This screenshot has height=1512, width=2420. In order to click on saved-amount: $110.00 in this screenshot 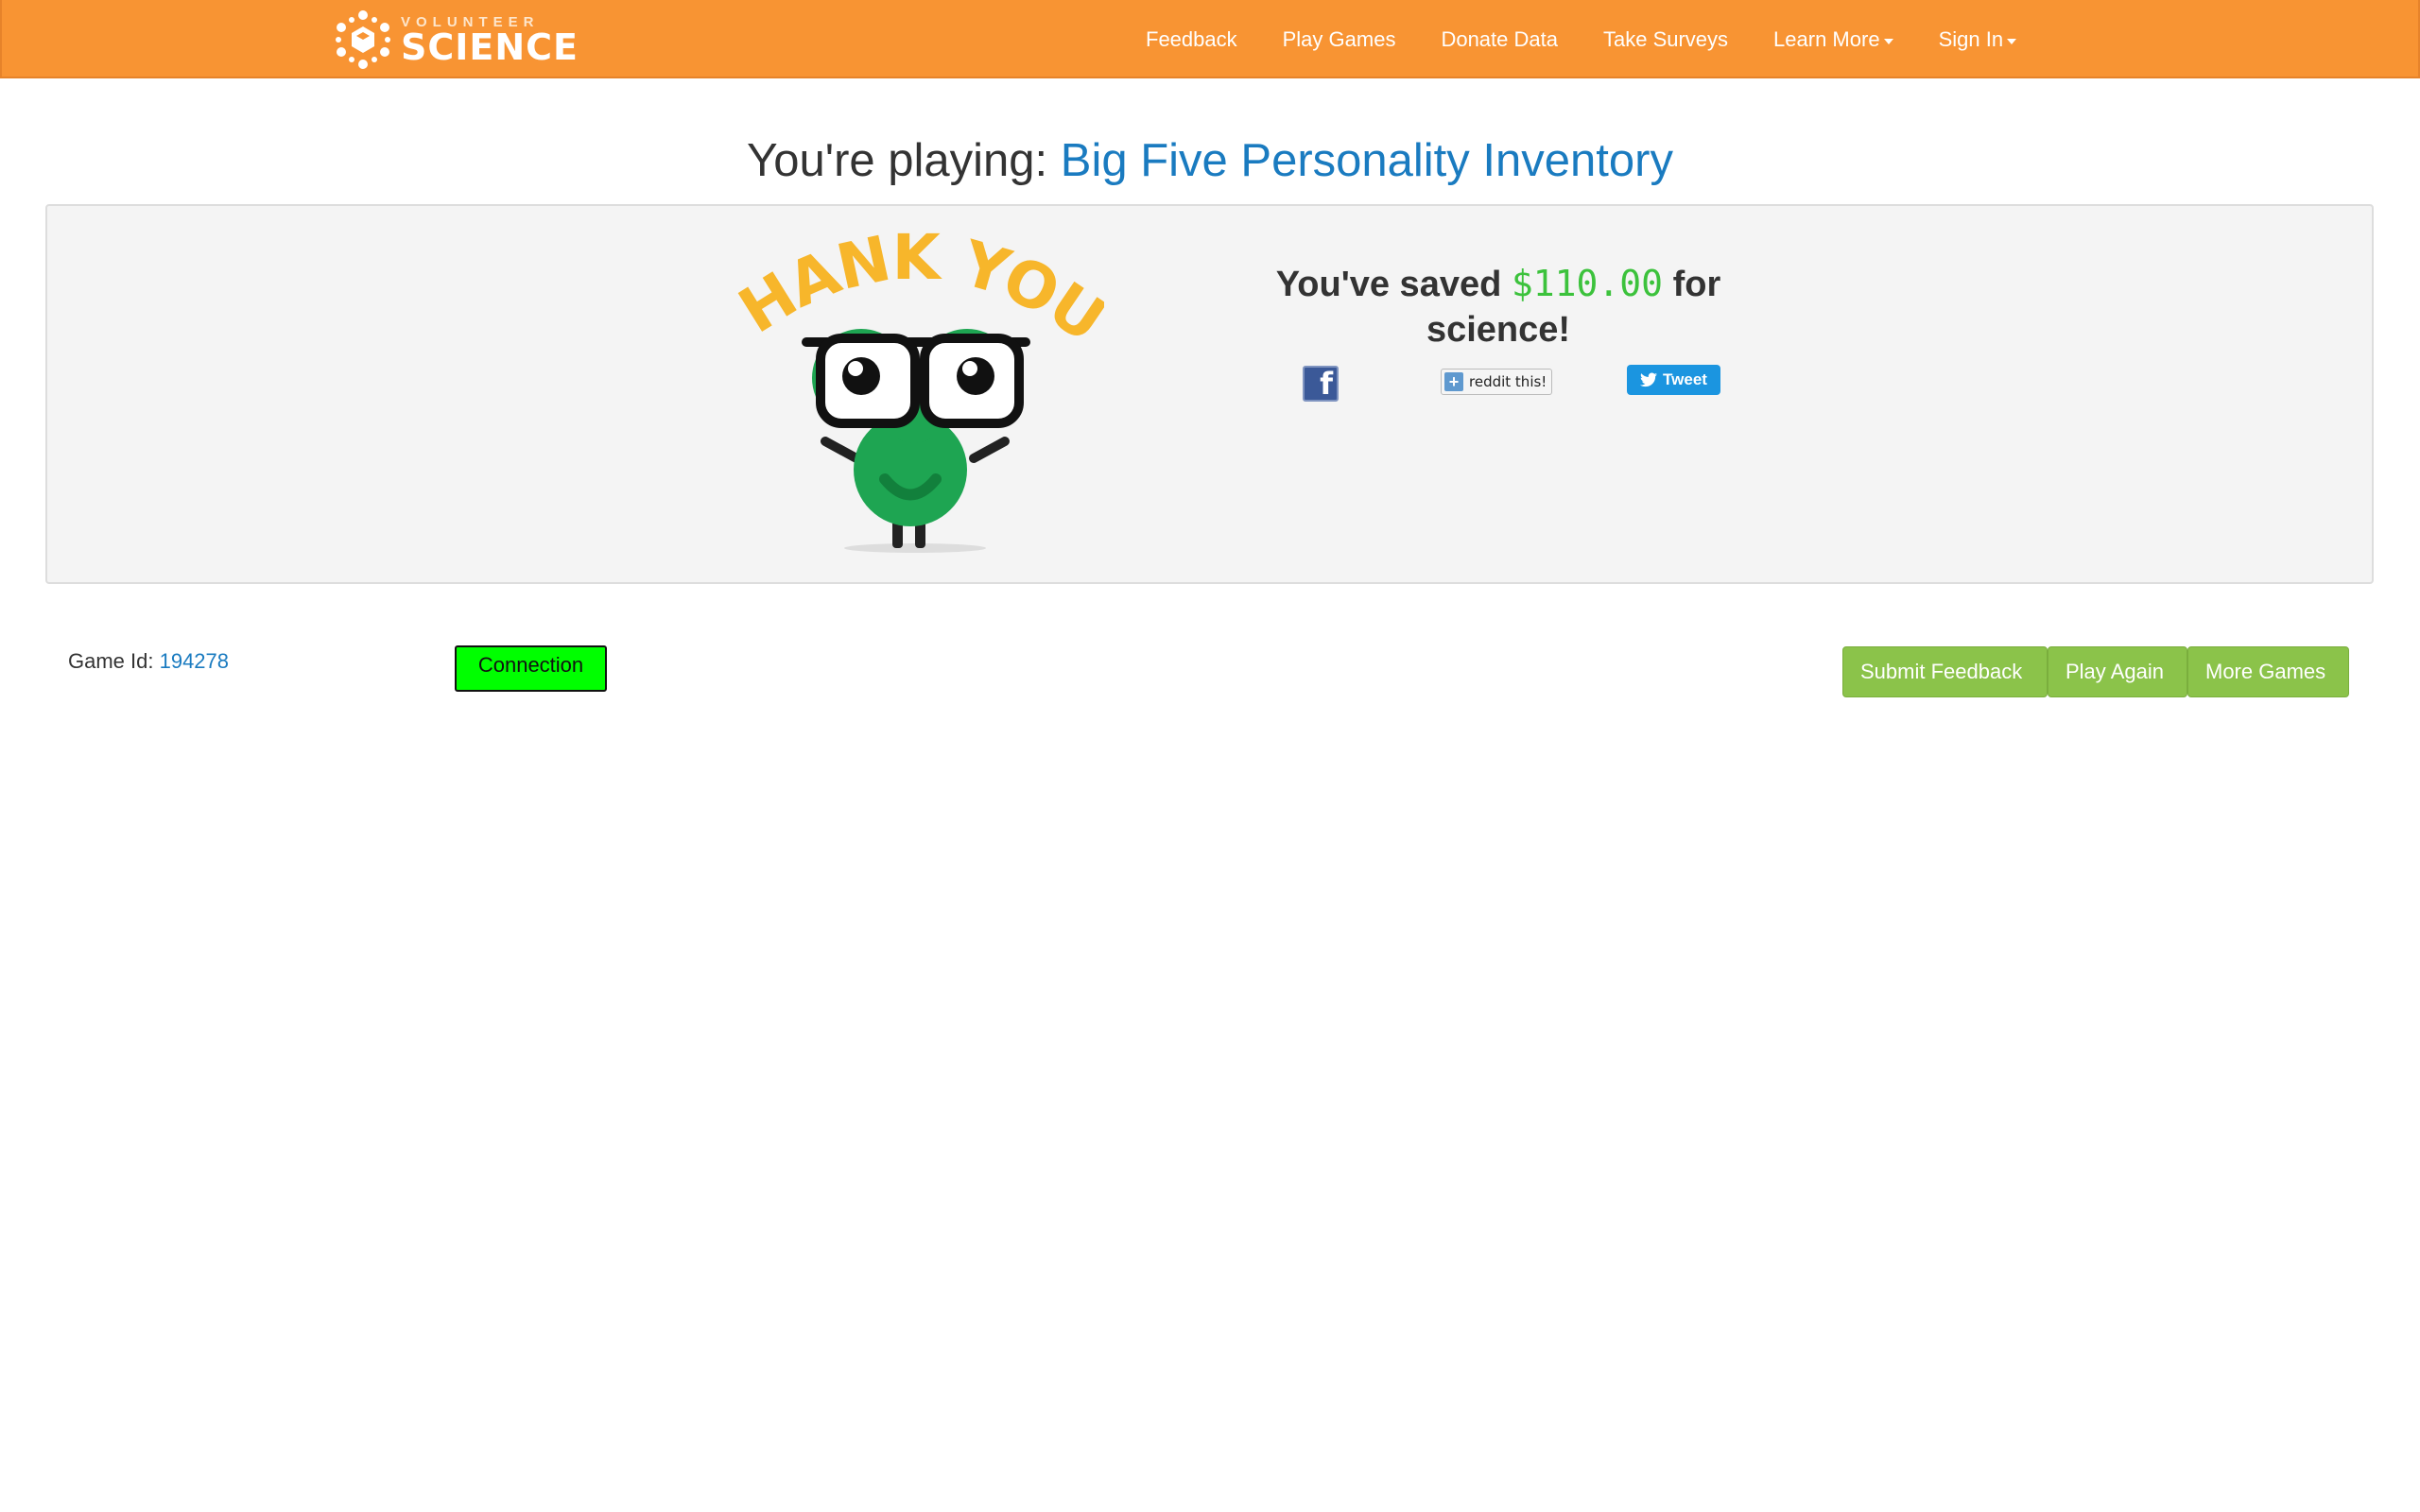, I will do `click(1587, 283)`.